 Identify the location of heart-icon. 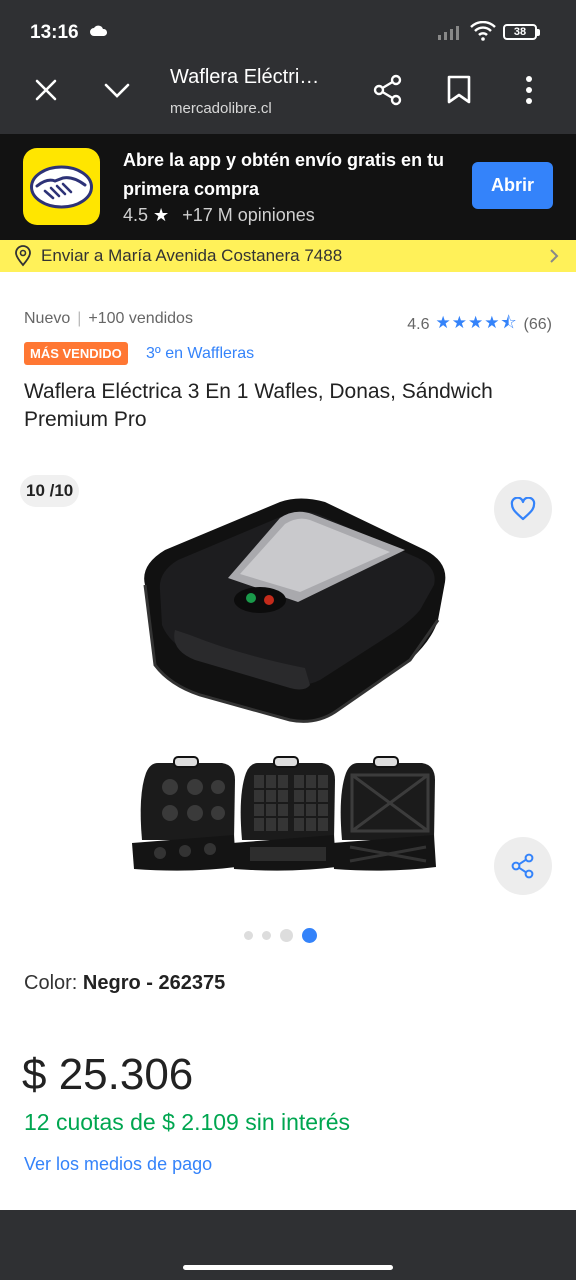
(523, 509).